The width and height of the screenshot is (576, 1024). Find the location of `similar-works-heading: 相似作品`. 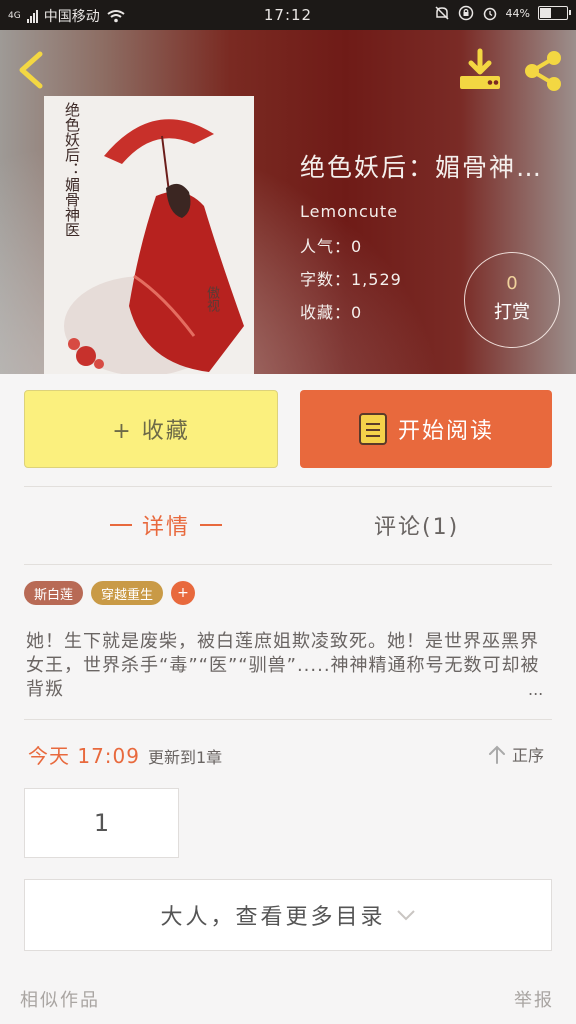

similar-works-heading: 相似作品 is located at coordinates (60, 1000).